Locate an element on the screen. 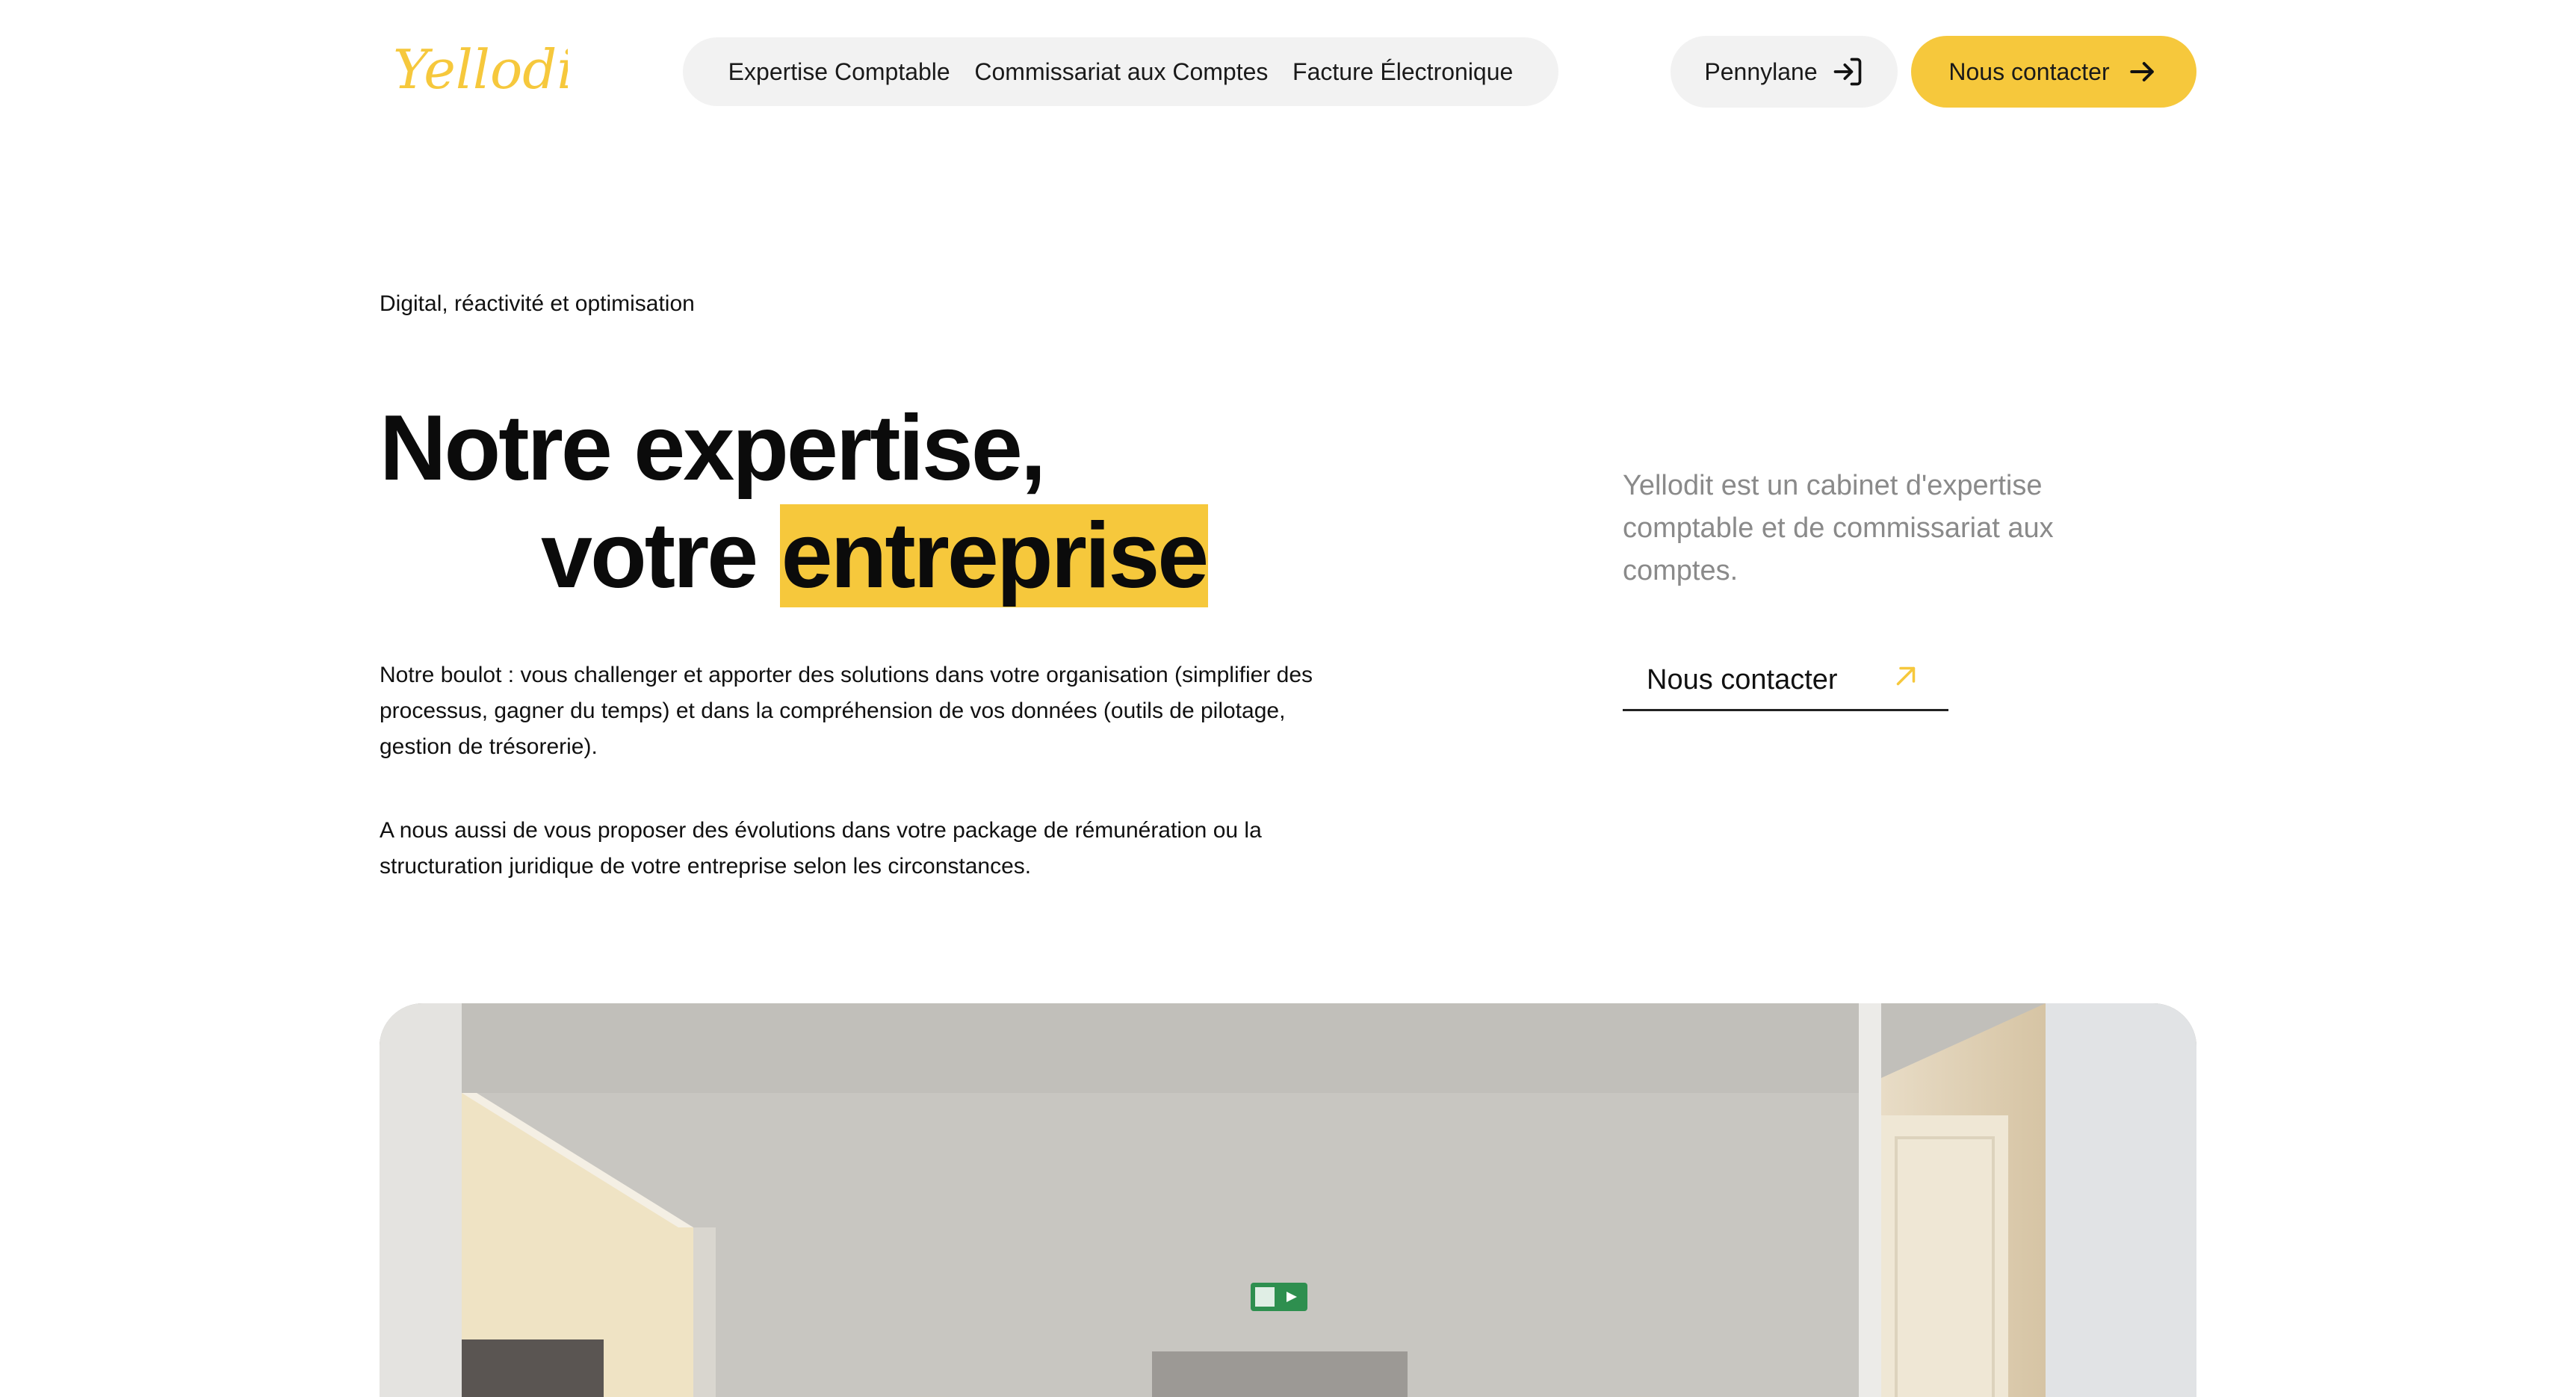 Image resolution: width=2576 pixels, height=1397 pixels. headline-line-1: Notre expertise, is located at coordinates (713, 449).